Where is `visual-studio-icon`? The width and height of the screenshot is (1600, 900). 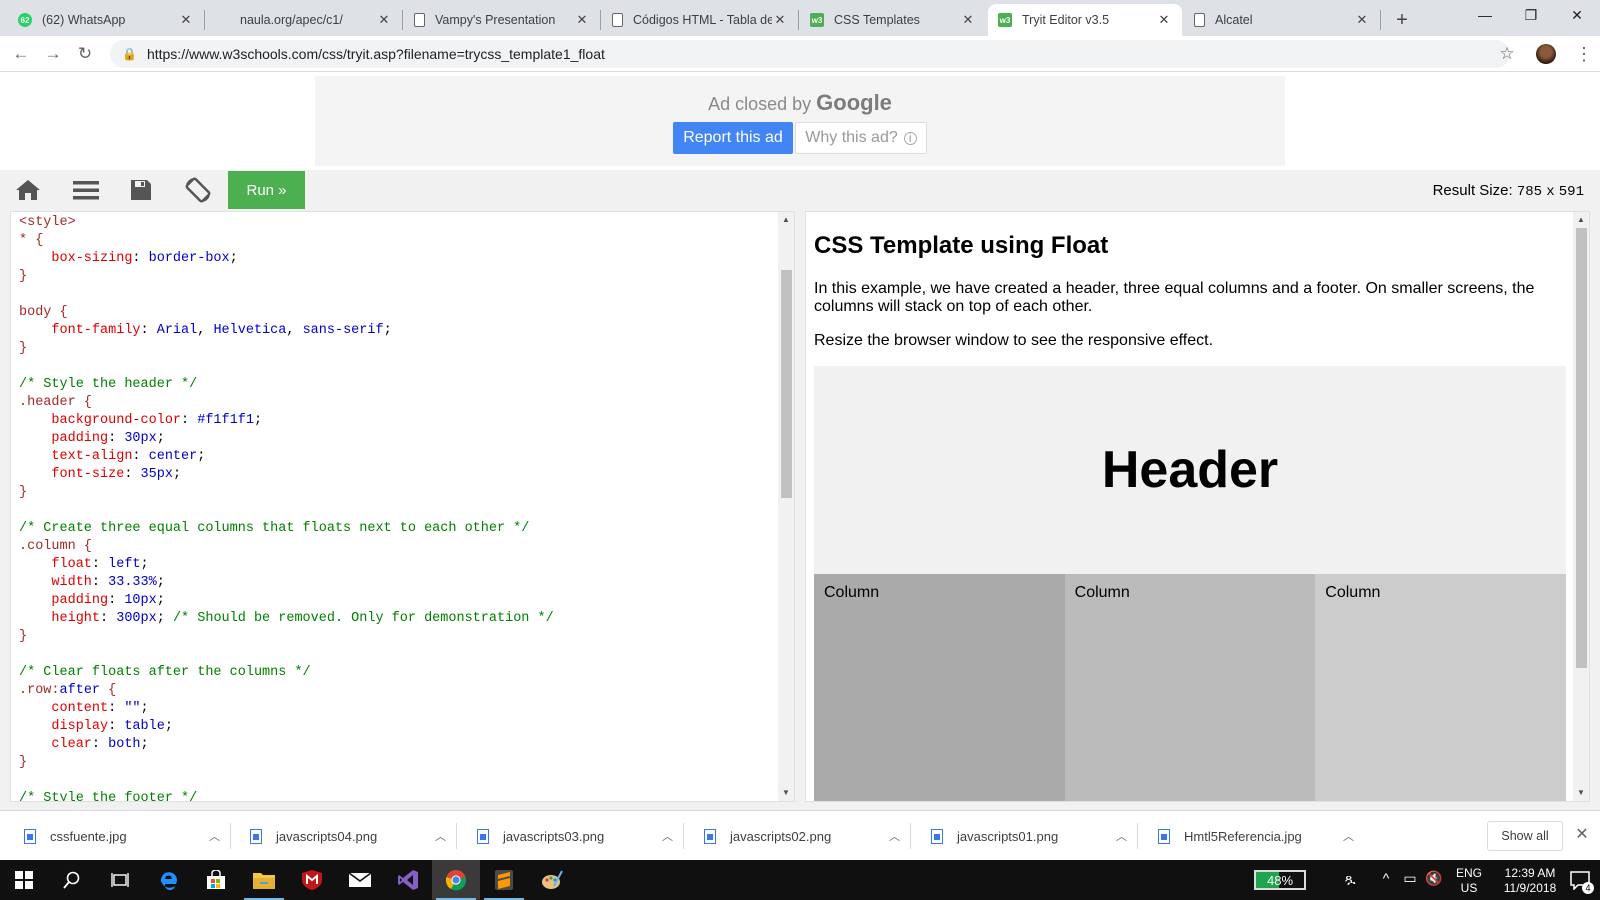
visual-studio-icon is located at coordinates (408, 880).